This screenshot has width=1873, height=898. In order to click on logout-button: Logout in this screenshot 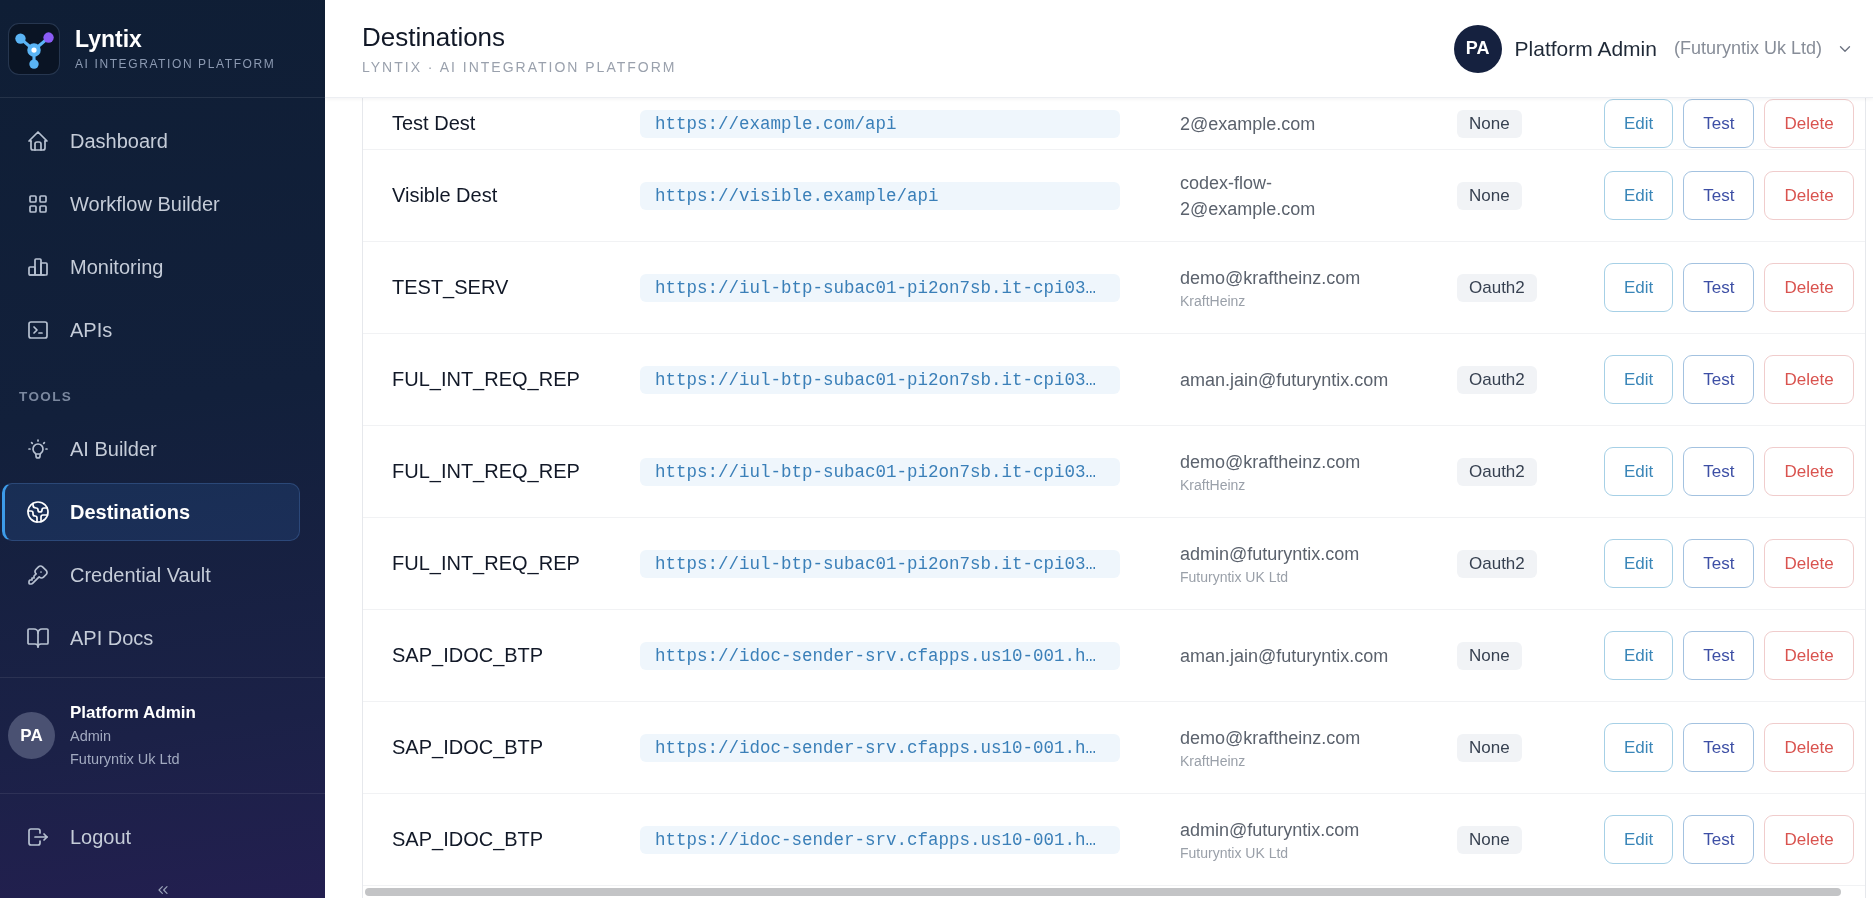, I will do `click(151, 837)`.